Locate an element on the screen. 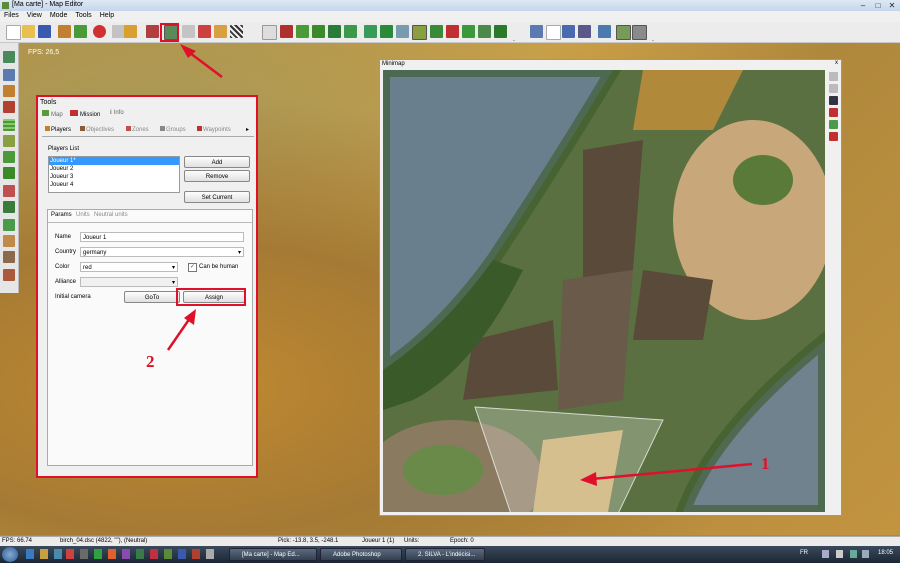 The image size is (900, 563). status-epoch: Epoch: 0 is located at coordinates (462, 541).